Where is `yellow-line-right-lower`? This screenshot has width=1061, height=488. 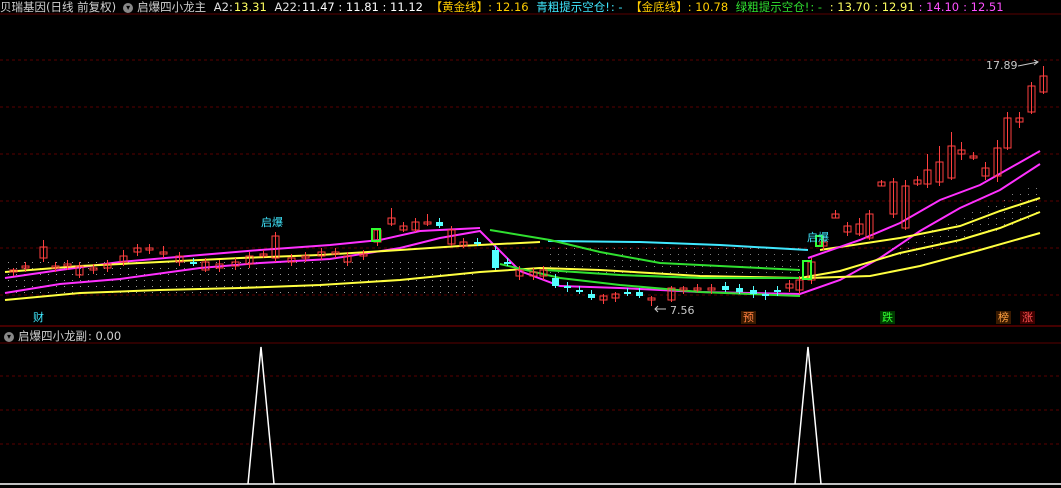
yellow-line-right-lower is located at coordinates (924, 255).